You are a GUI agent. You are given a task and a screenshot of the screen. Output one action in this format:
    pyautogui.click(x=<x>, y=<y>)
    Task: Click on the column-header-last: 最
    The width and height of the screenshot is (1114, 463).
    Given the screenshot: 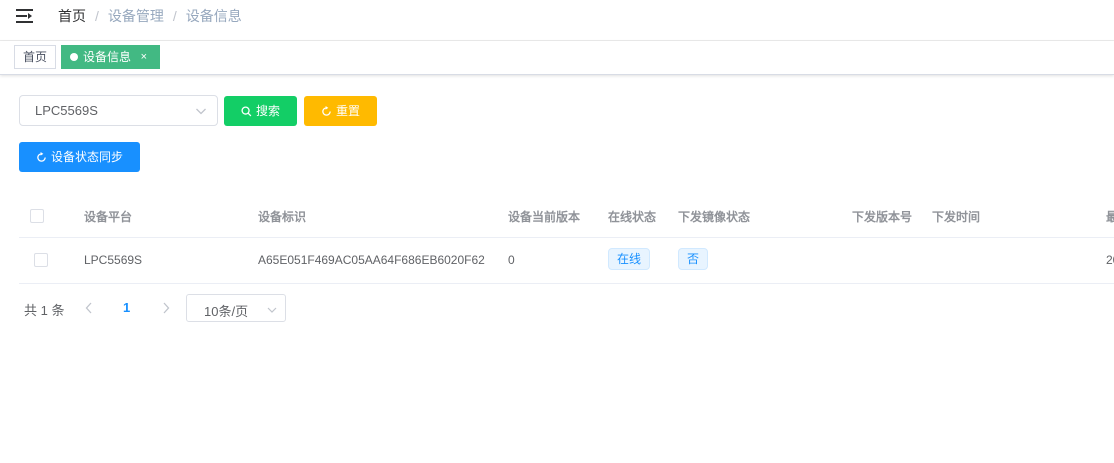 What is the action you would take?
    pyautogui.click(x=1110, y=217)
    